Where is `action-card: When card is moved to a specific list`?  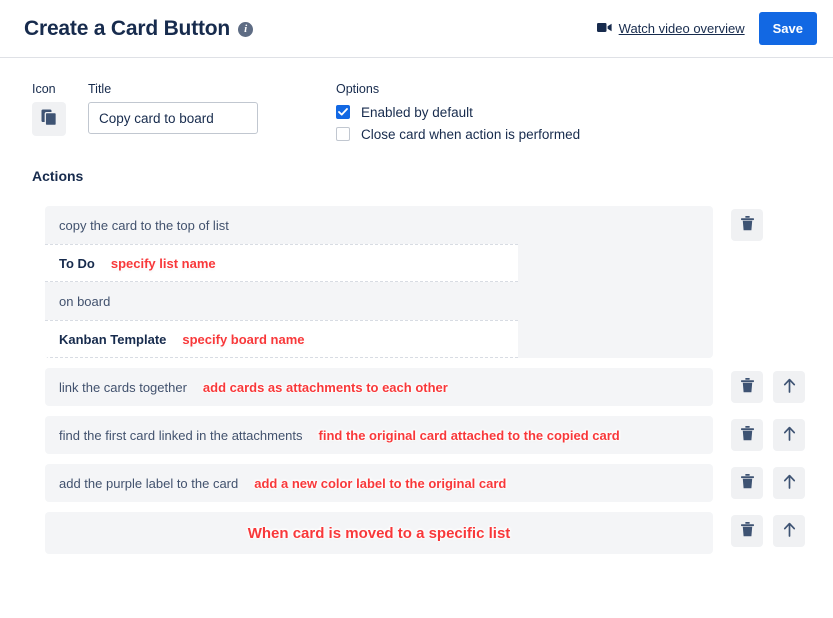 action-card: When card is moved to a specific list is located at coordinates (379, 533).